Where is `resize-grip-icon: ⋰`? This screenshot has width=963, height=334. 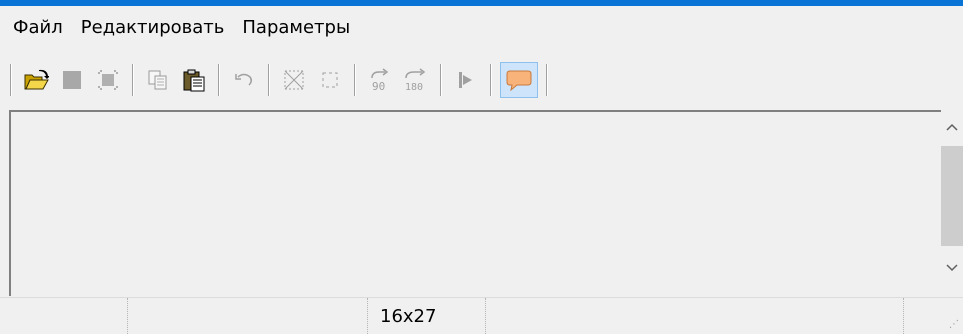
resize-grip-icon: ⋰ is located at coordinates (954, 325).